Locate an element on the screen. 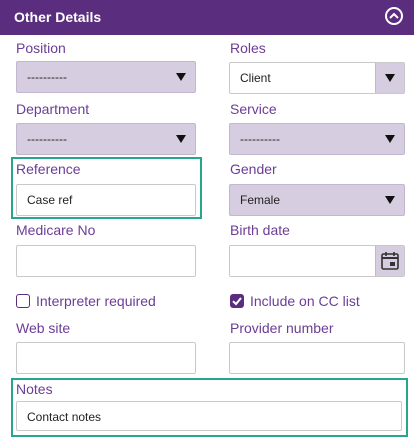  collapse-chevron-up-icon is located at coordinates (394, 16).